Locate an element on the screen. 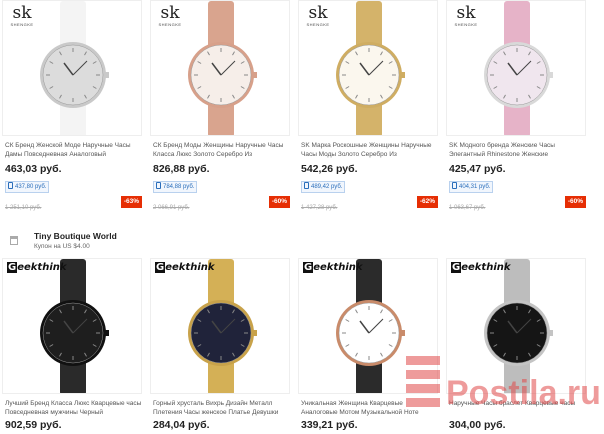  mobile-price: 489,42 руб. is located at coordinates (323, 187).